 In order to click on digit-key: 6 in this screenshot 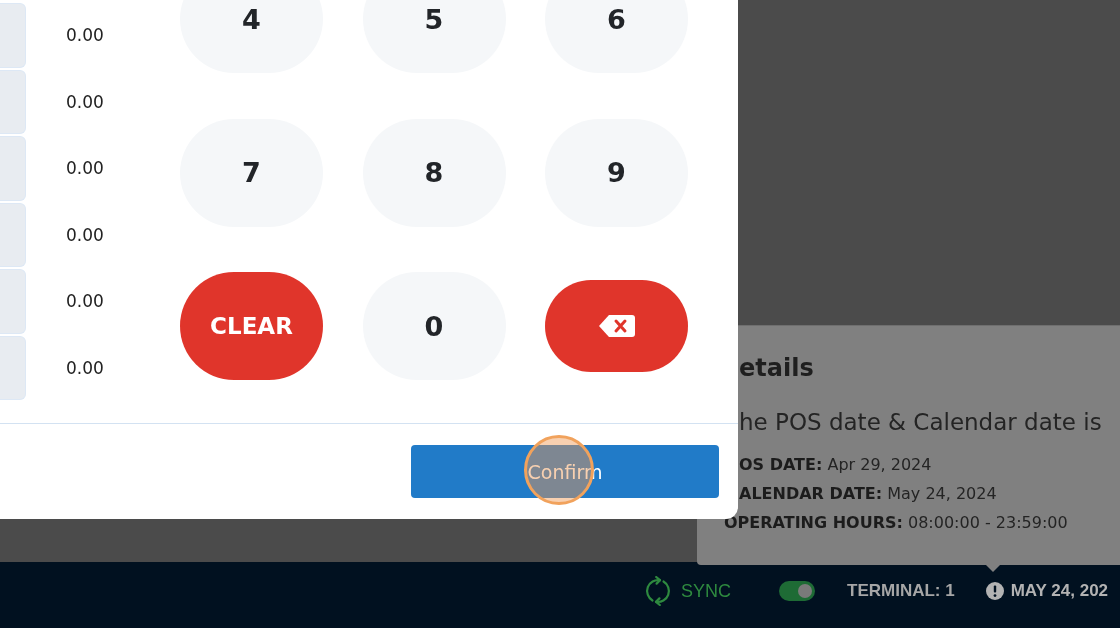, I will do `click(616, 36)`.